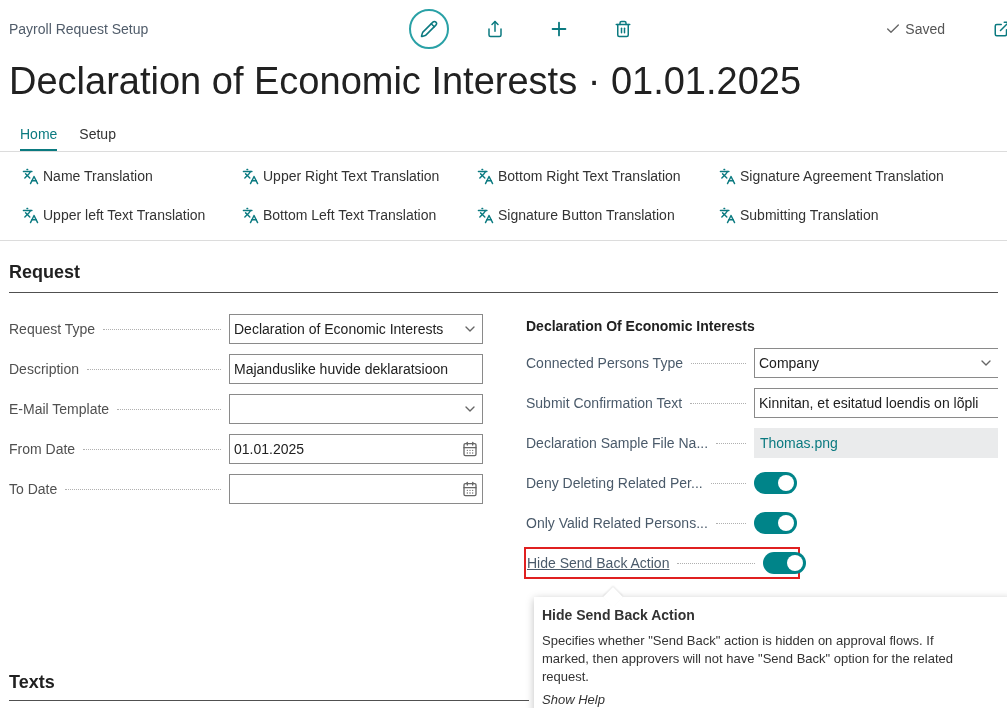  I want to click on translation-action: Signature Button Translation, so click(598, 215).